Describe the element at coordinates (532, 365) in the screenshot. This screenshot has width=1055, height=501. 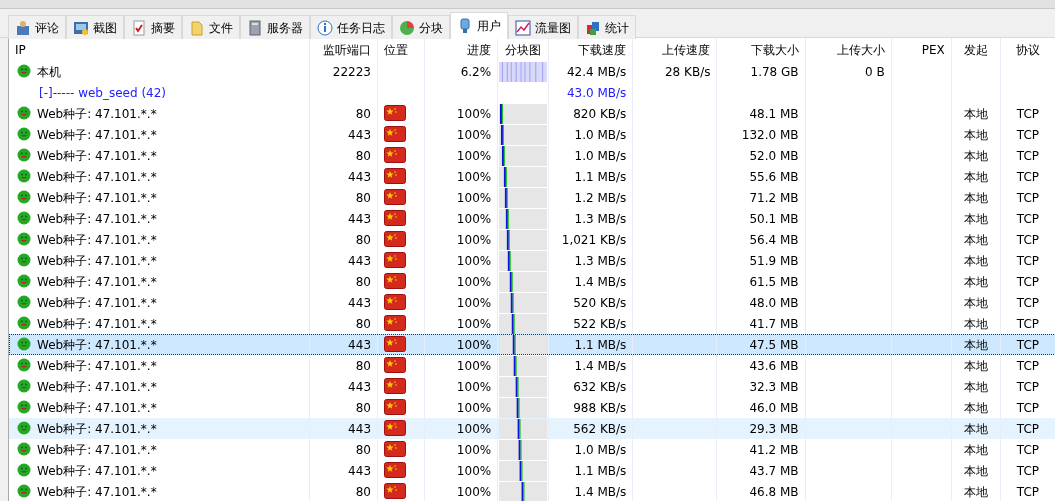
I see `peer-row: Web种子: 47.101.*.* 80 100% 1.4 MB/s 43.6 MB 本地 TCP` at that location.